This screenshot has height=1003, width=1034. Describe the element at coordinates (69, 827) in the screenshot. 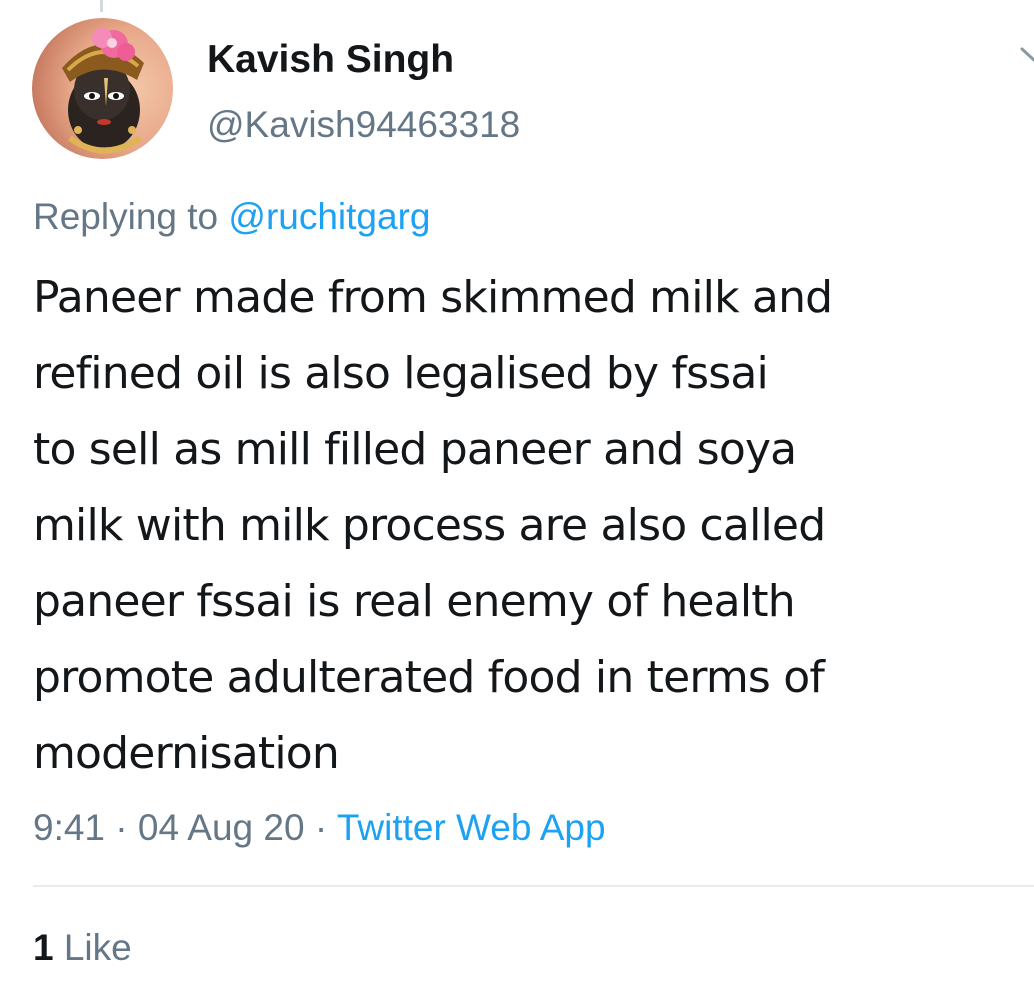

I see `tweet-time: 9:41` at that location.